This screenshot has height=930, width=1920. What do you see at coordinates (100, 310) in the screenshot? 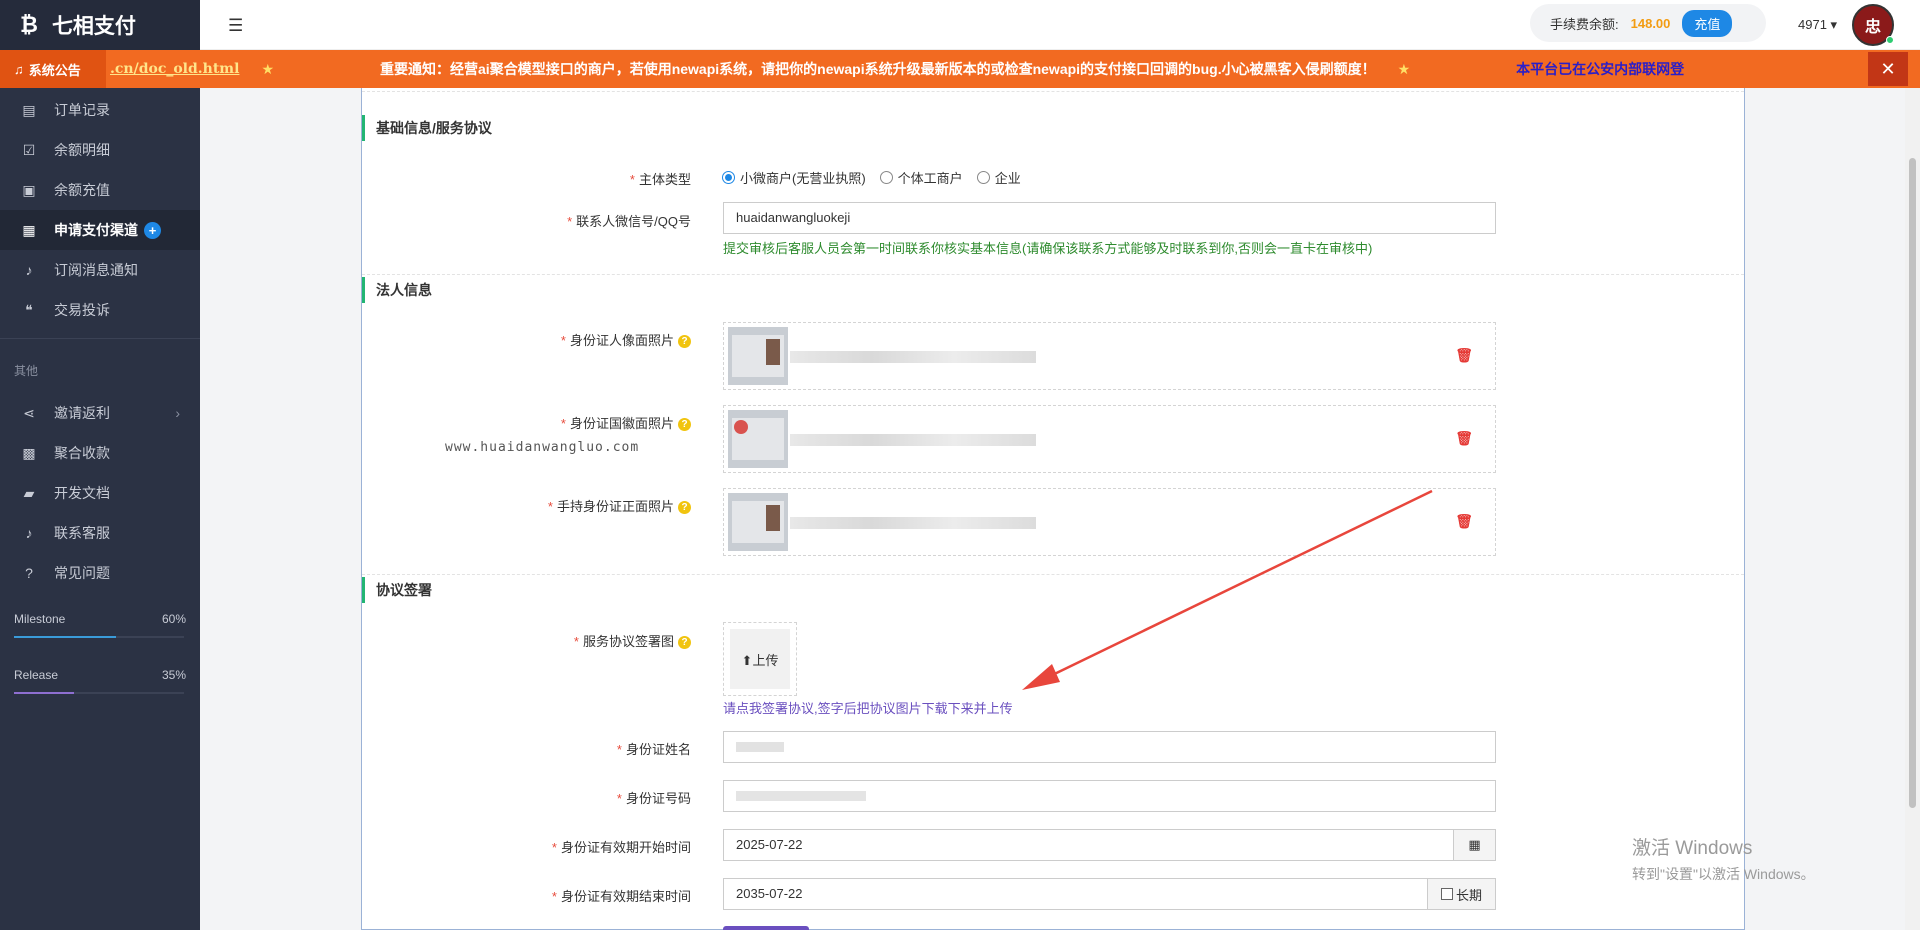
I see `sidebar-item-complaints: ❝ 交易投诉` at bounding box center [100, 310].